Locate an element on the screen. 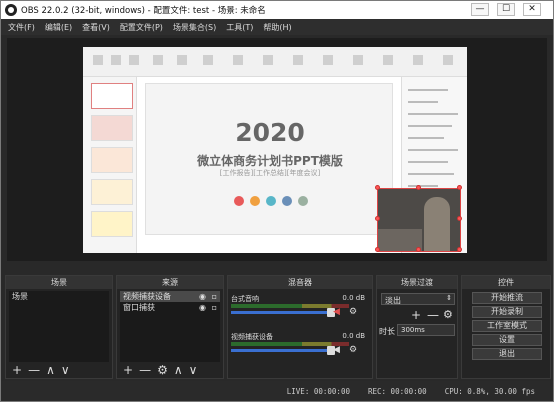  remove-transition-button: — is located at coordinates (433, 315).